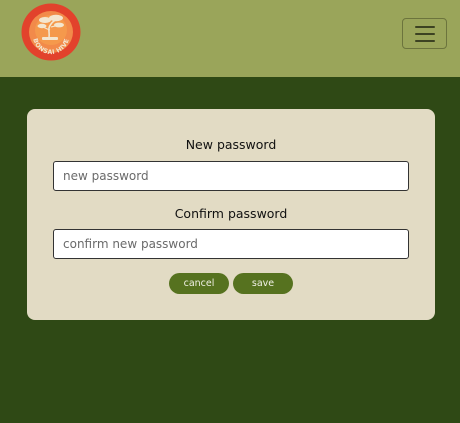 Image resolution: width=460 pixels, height=423 pixels. Describe the element at coordinates (231, 244) in the screenshot. I see `confirm-password-input` at that location.